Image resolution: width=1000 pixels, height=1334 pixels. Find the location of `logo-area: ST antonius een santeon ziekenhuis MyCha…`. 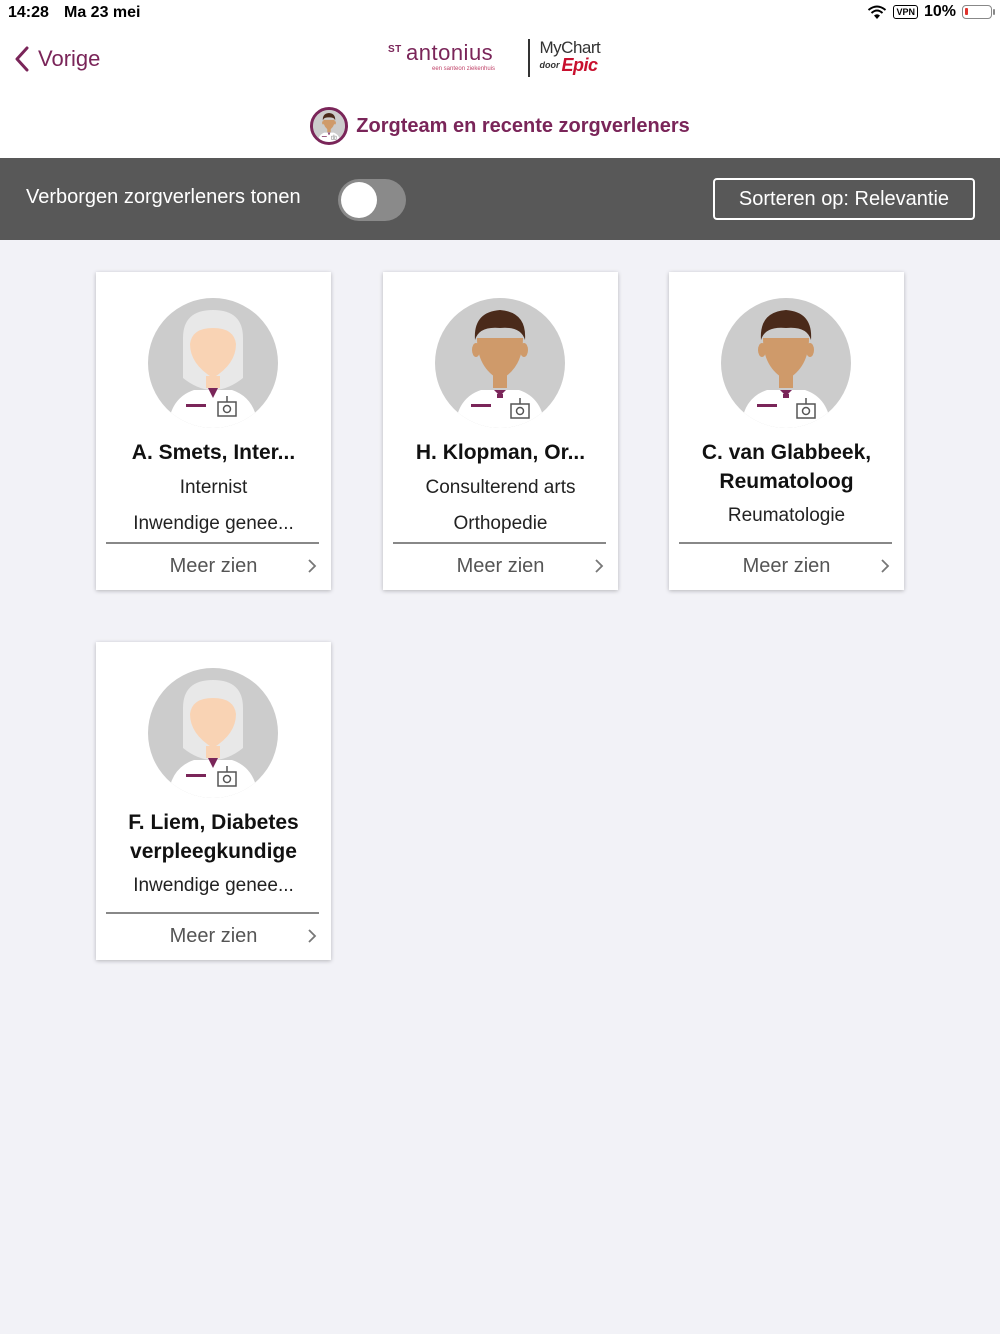

logo-area: ST antonius een santeon ziekenhuis MyCha… is located at coordinates (503, 58).